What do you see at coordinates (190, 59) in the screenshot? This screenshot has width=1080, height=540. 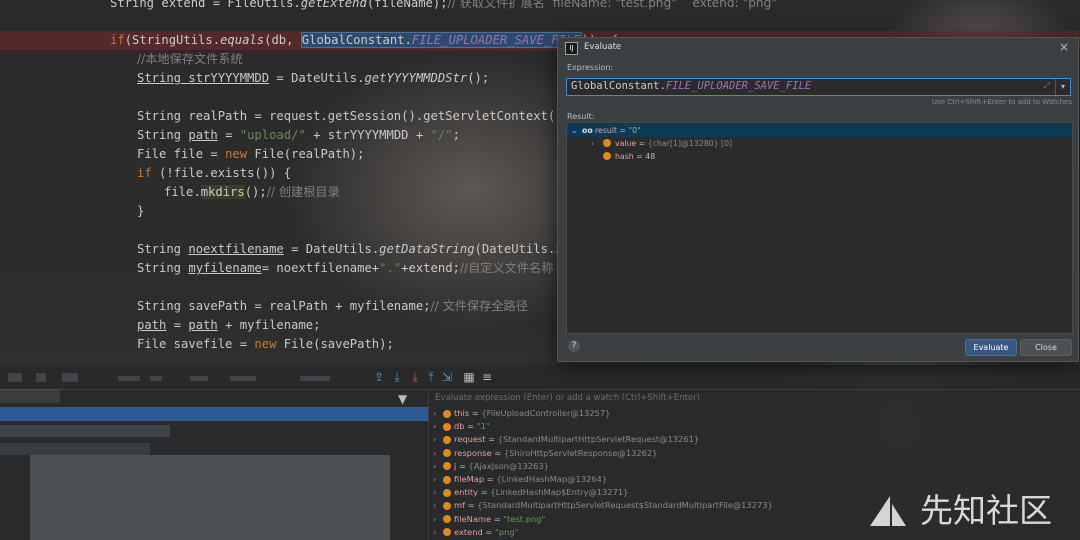 I see `code-token: //本地保存文件系统` at bounding box center [190, 59].